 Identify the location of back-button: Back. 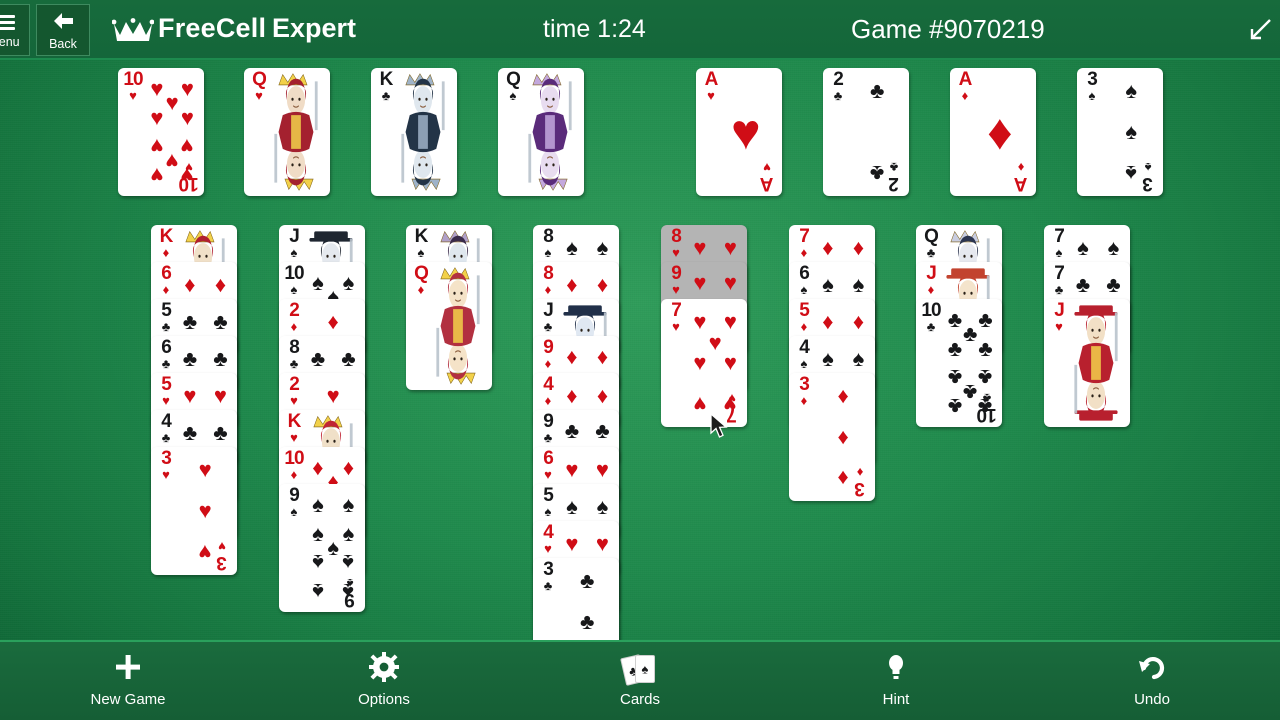
(63, 30).